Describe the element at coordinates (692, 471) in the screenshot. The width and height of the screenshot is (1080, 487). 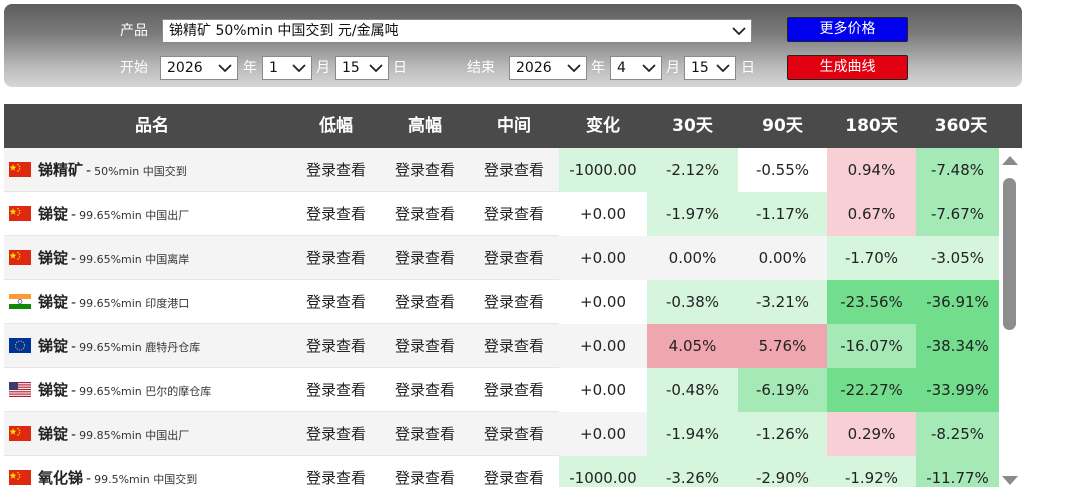
I see `value-d30: -3.26%` at that location.